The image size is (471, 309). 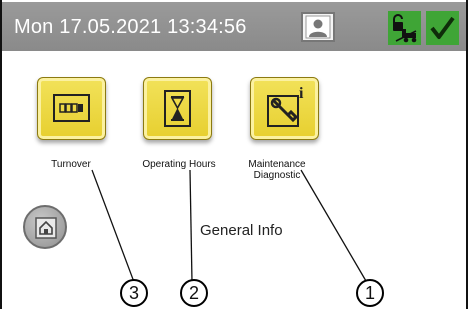 What do you see at coordinates (370, 293) in the screenshot?
I see `callout-marker: 1` at bounding box center [370, 293].